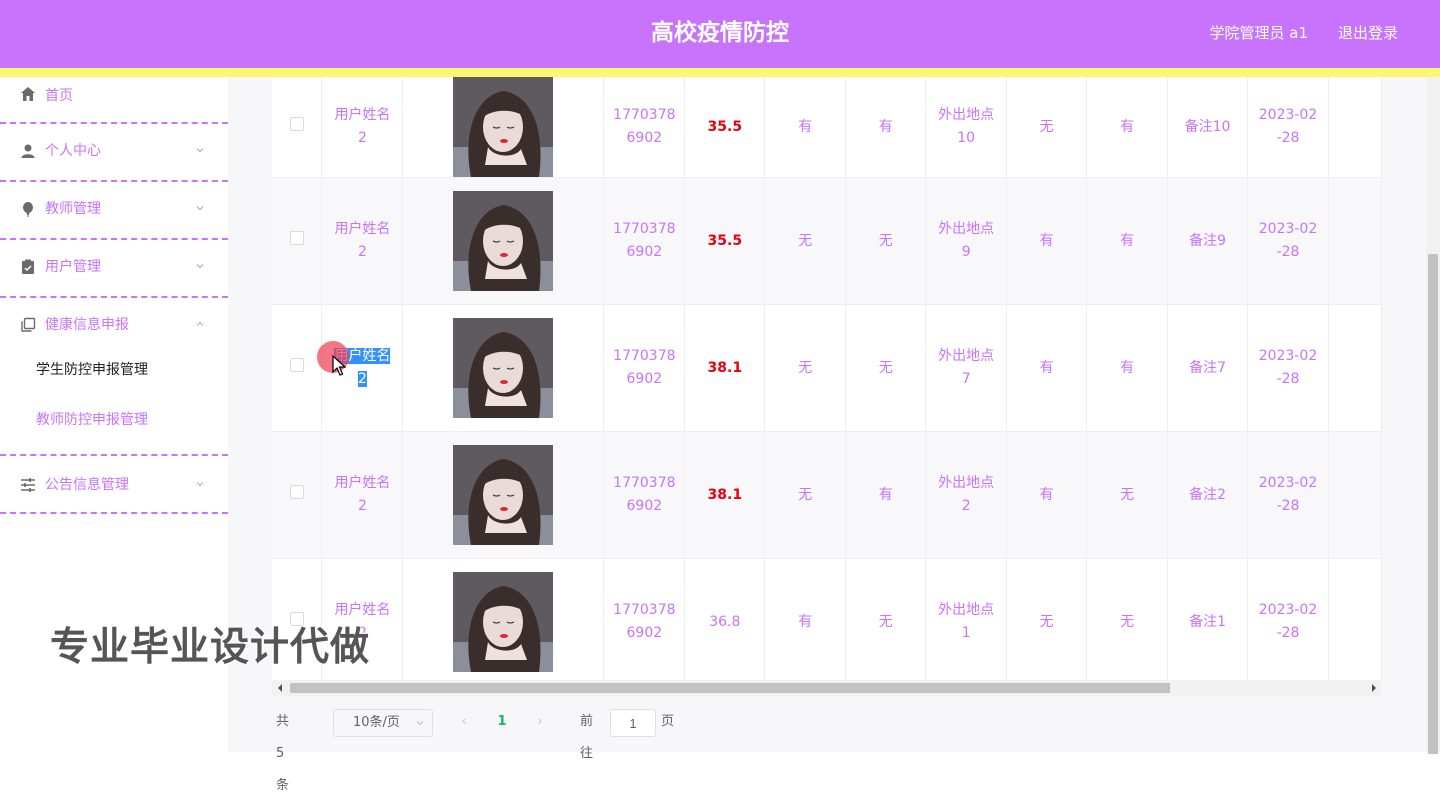  I want to click on cell-name: 用户姓名 2, so click(362, 495).